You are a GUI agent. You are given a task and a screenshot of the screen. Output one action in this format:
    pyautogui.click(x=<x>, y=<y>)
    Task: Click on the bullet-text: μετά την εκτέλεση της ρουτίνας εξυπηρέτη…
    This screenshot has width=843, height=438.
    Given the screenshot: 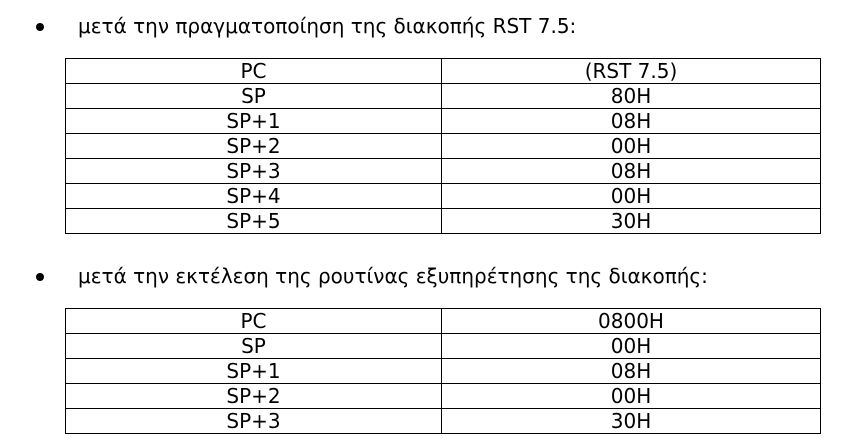 What is the action you would take?
    pyautogui.click(x=393, y=276)
    